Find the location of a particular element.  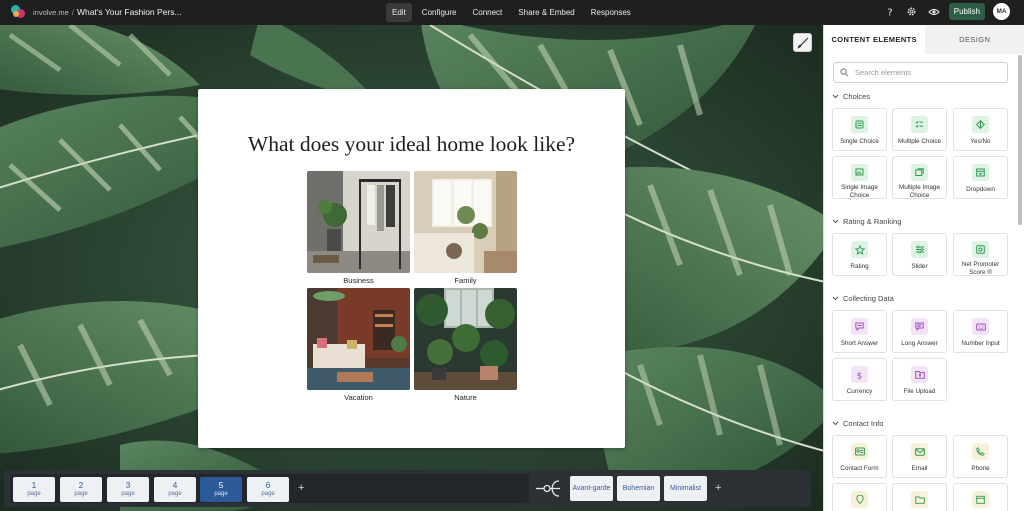

element-multiple-choice: Multiple Choice is located at coordinates (919, 129).